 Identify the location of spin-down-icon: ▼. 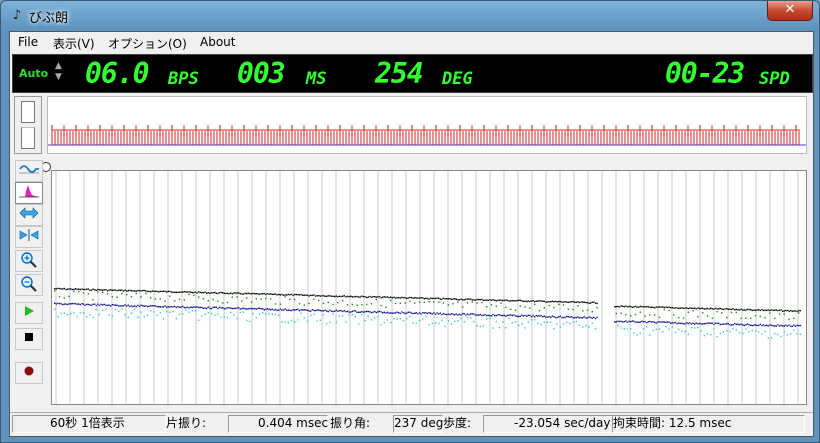
(58, 77).